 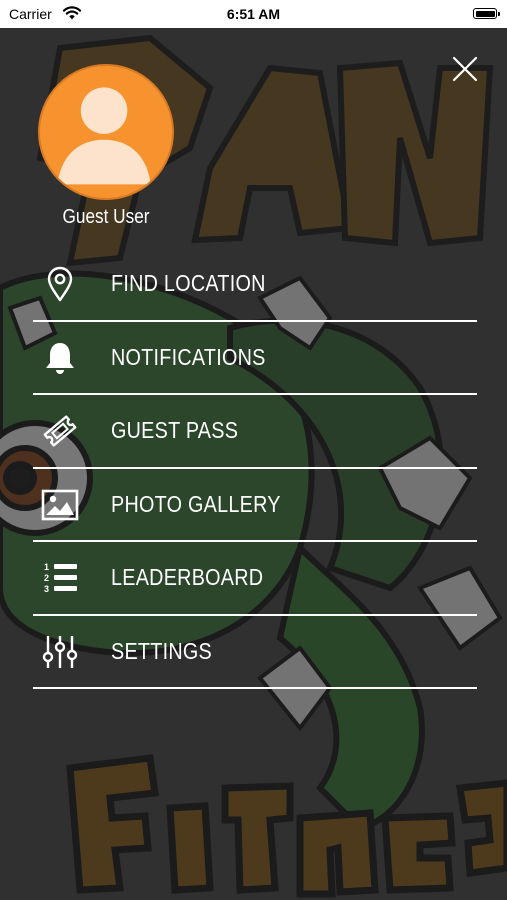 What do you see at coordinates (60, 431) in the screenshot?
I see `ticket-icon` at bounding box center [60, 431].